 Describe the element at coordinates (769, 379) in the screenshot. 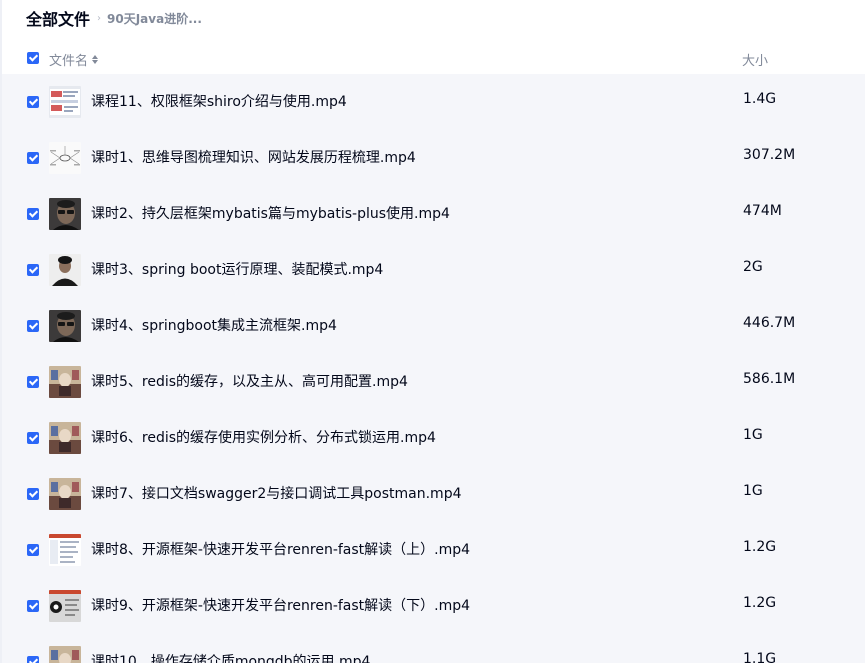

I see `file-size: 586.1M` at that location.